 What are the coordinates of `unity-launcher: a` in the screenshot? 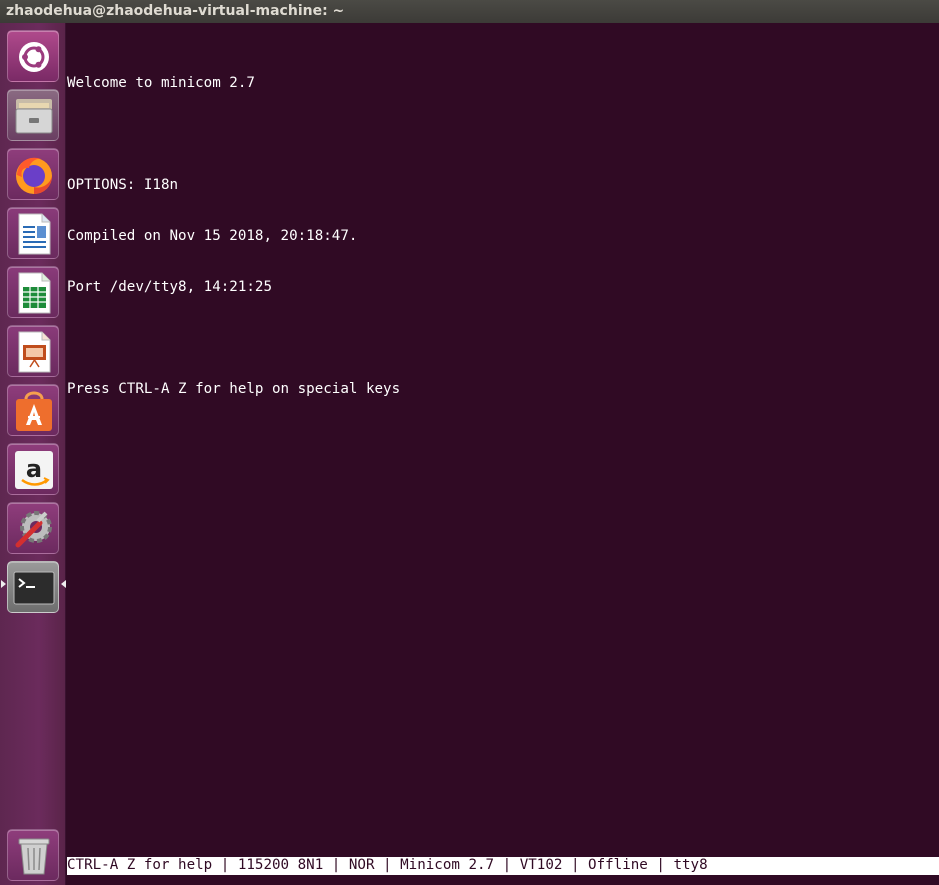 It's located at (33, 454).